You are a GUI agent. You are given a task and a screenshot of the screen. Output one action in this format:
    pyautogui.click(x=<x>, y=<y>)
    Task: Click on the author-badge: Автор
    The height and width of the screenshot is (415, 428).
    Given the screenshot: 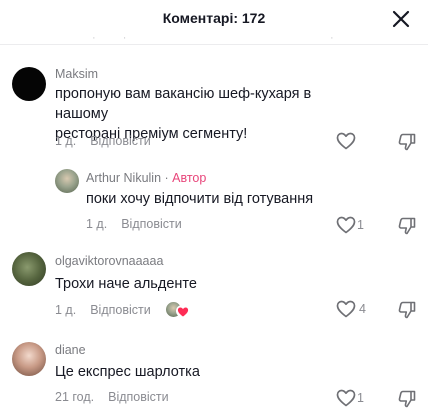 What is the action you would take?
    pyautogui.click(x=189, y=178)
    